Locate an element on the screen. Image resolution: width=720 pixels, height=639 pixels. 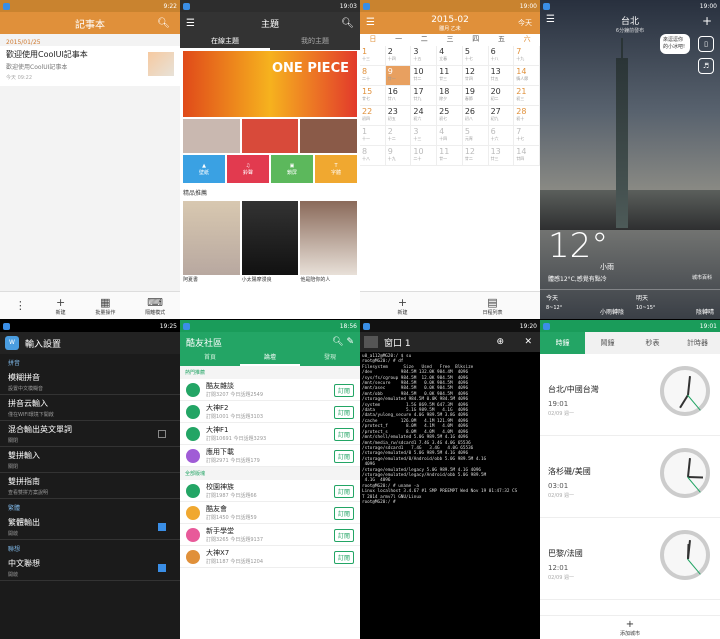
forum-item: 大神F1 訂閱10691 今日話題3293 訂閱 is located at coordinates (270, 434).